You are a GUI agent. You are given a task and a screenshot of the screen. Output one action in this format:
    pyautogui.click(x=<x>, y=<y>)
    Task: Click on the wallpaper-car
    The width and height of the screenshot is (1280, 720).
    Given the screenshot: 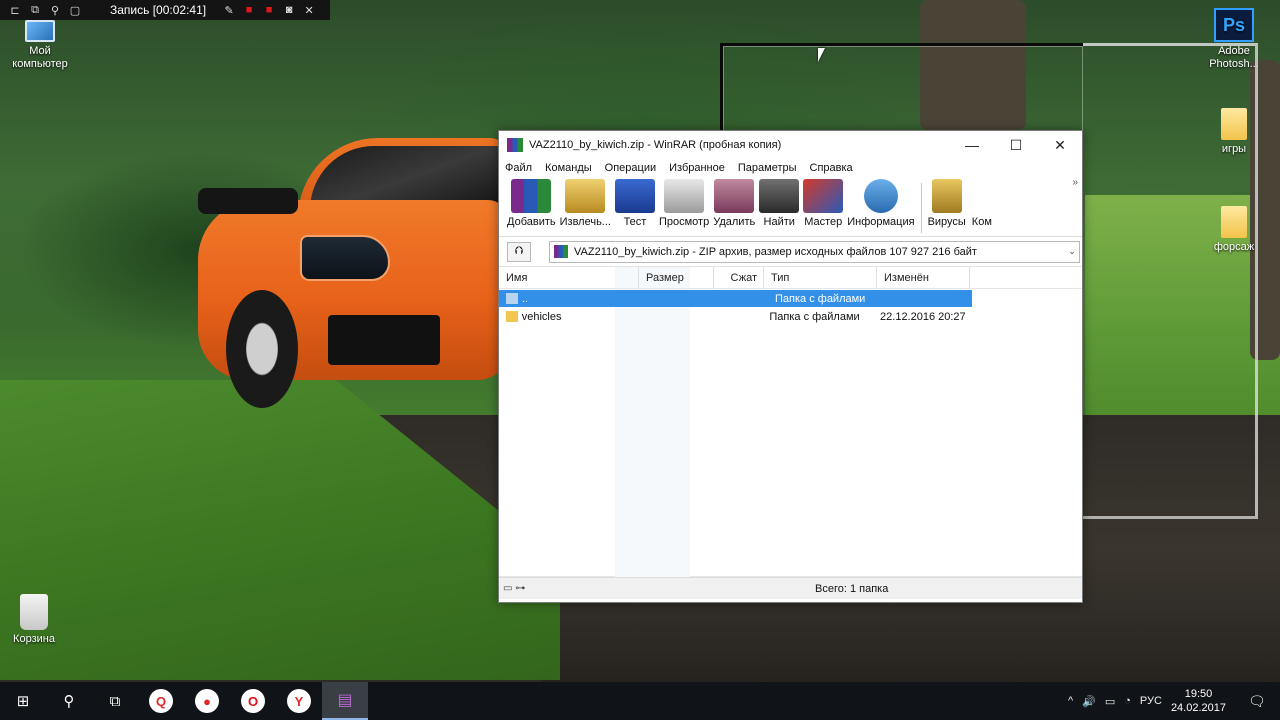 What is the action you would take?
    pyautogui.click(x=348, y=272)
    